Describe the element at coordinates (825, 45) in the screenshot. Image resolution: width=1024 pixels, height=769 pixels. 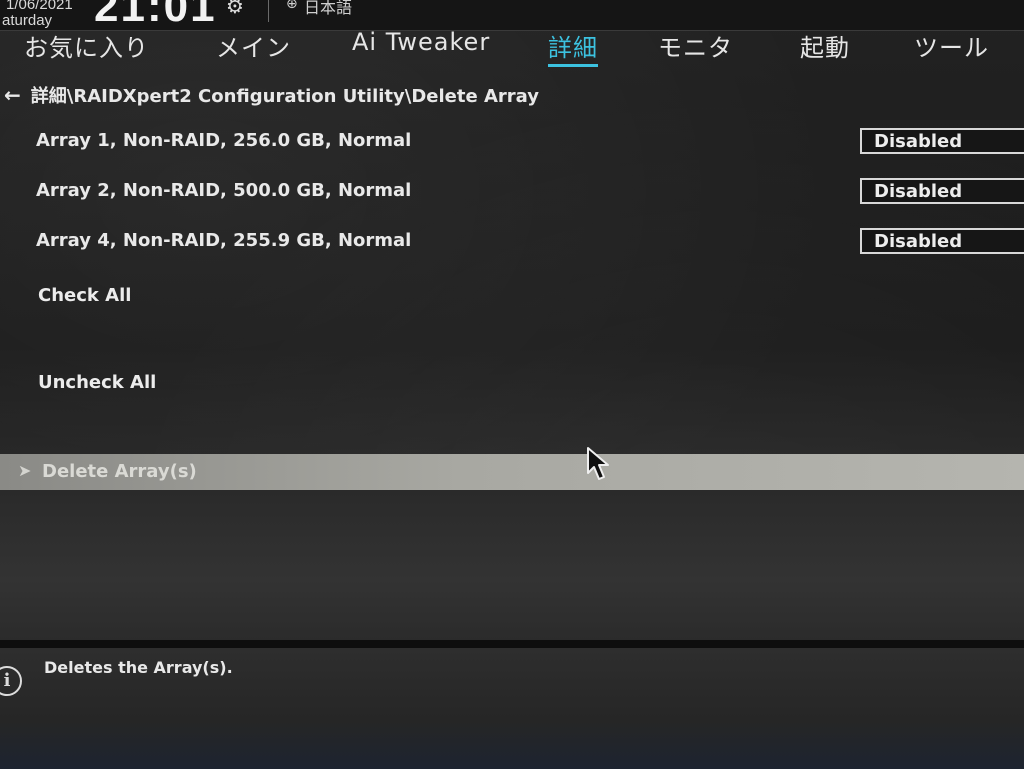
I see `tab-boot: 起動` at that location.